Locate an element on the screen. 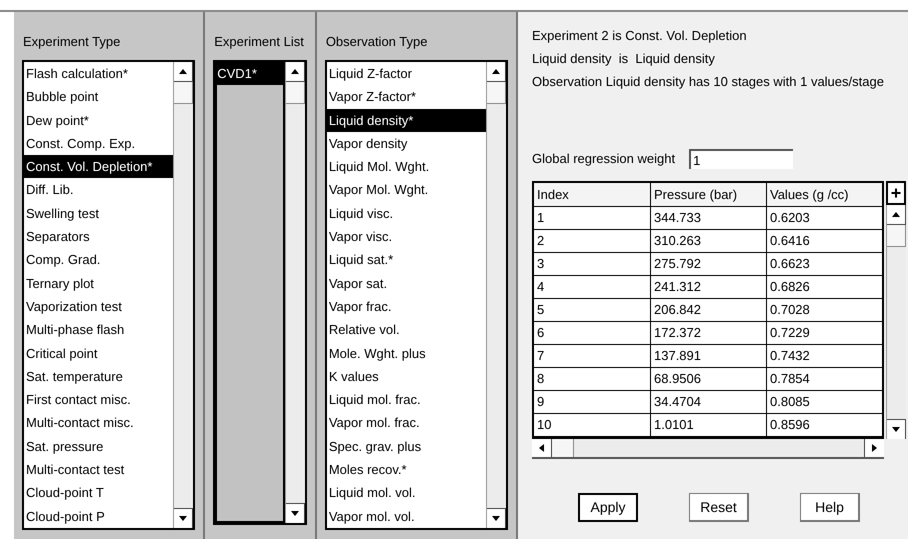 This screenshot has height=539, width=908. table-cell: 0.8085 is located at coordinates (824, 402).